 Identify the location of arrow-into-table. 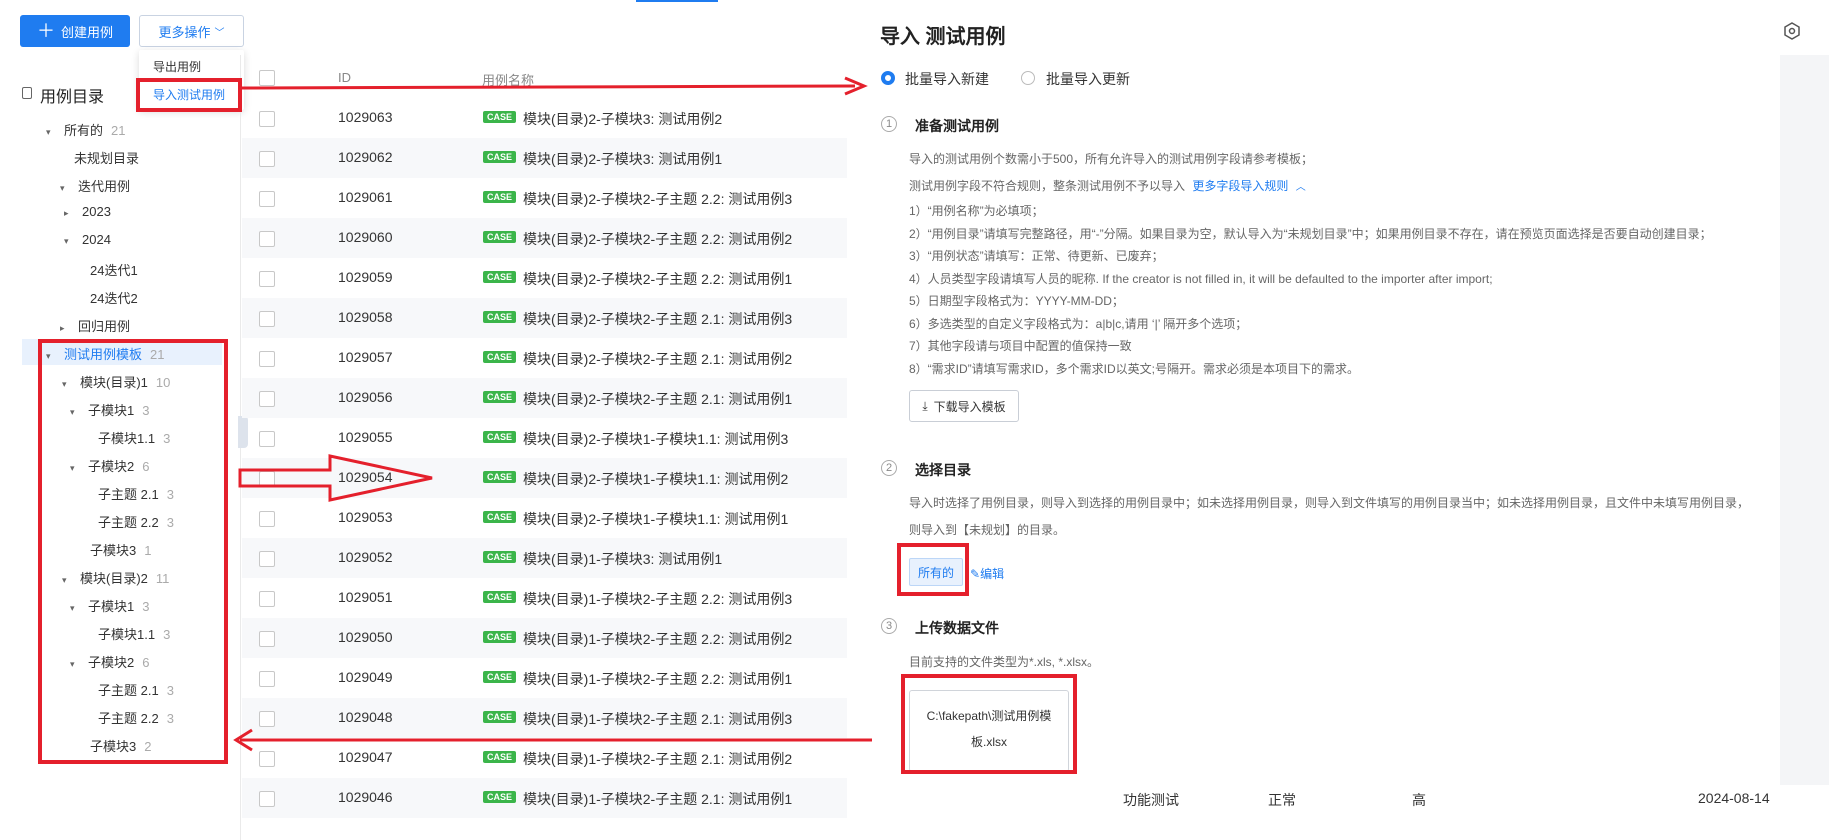
(335, 478).